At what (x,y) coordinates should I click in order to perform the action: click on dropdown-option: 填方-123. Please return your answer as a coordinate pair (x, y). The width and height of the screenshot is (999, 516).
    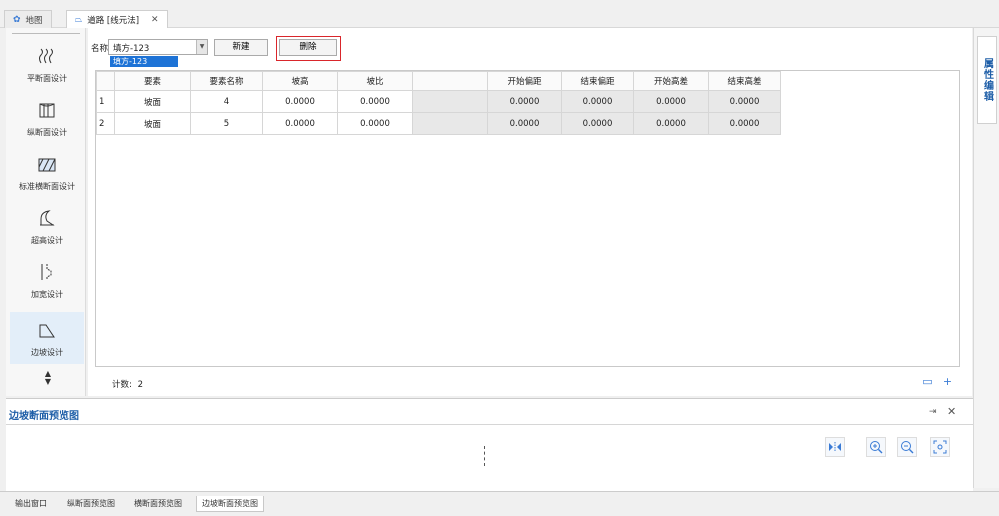
    Looking at the image, I should click on (144, 61).